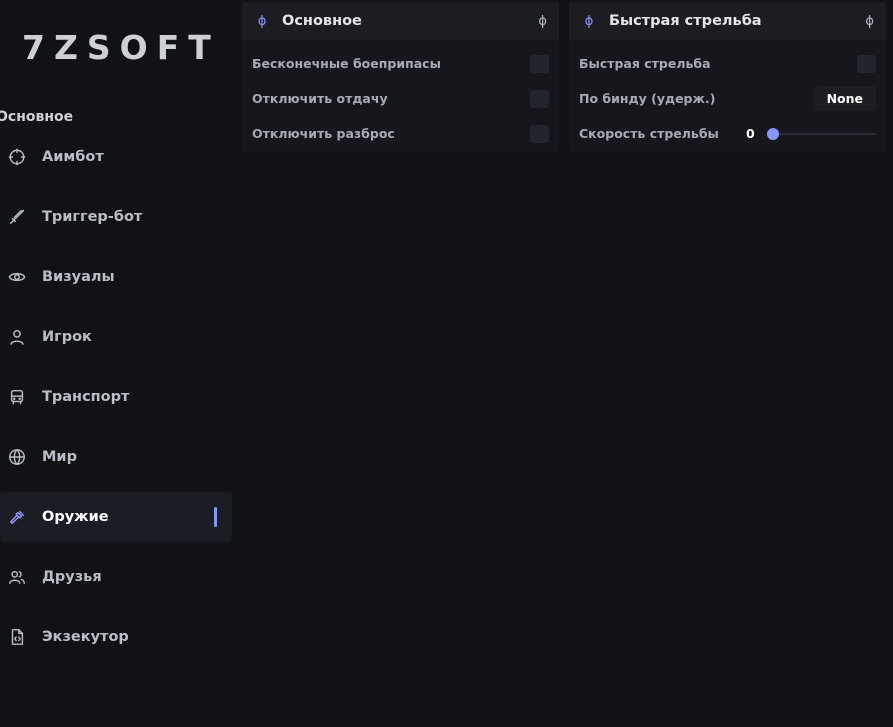 The image size is (893, 727). I want to click on sidebar-item-visuals: Визуалы, so click(116, 277).